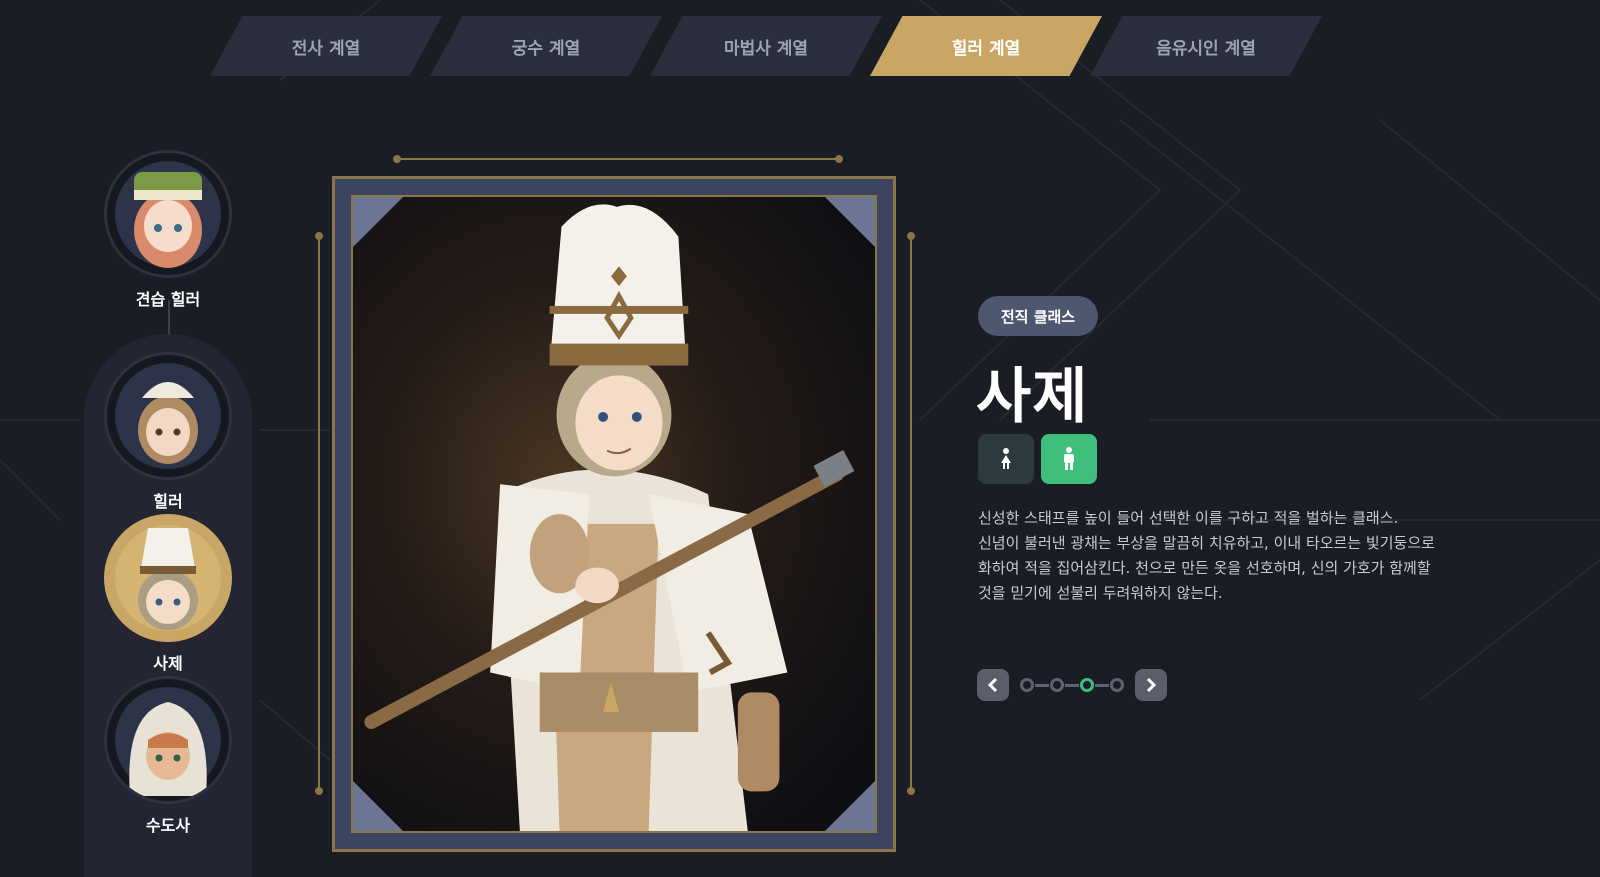 The width and height of the screenshot is (1600, 877). What do you see at coordinates (168, 663) in the screenshot?
I see `class-label: 사제` at bounding box center [168, 663].